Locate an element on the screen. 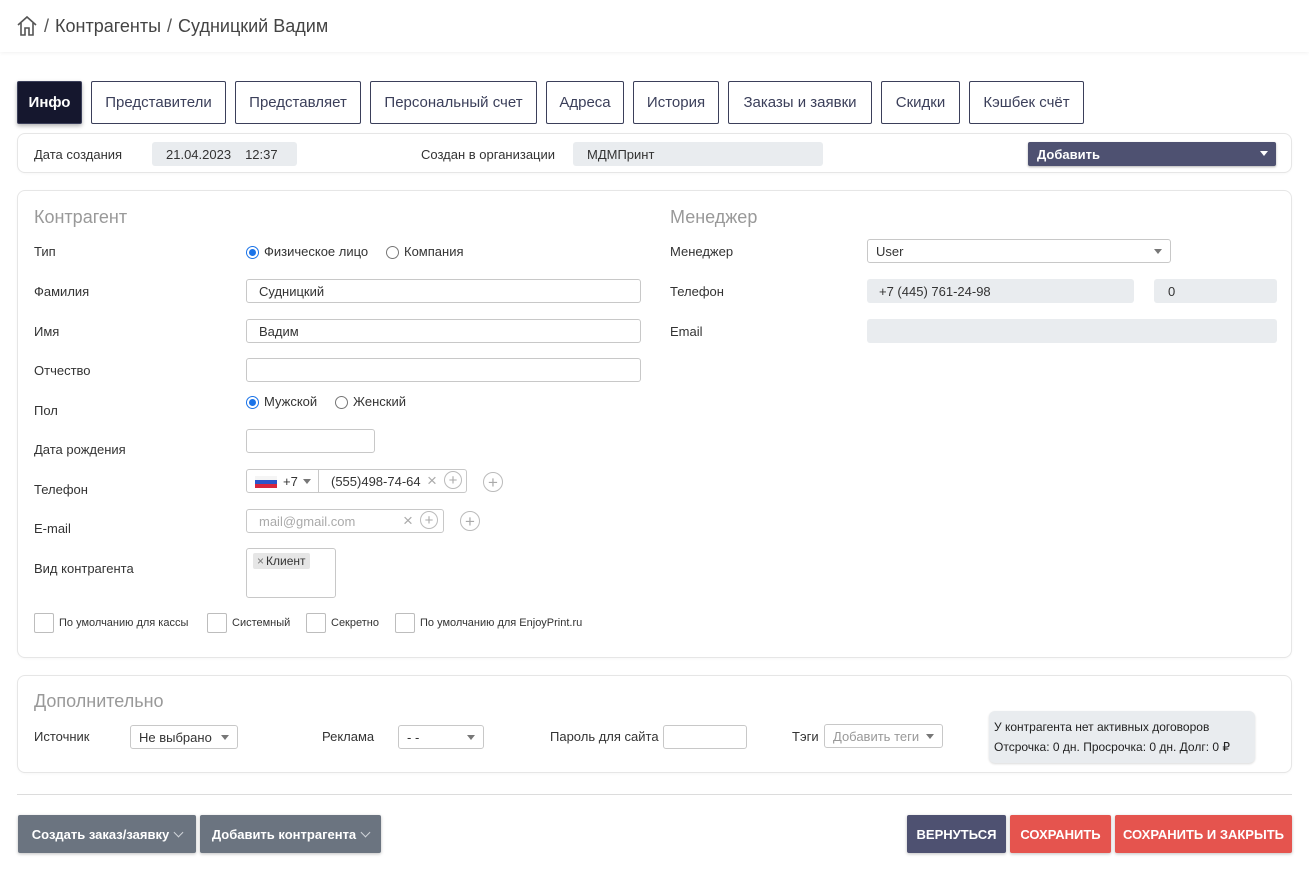  phone-input-group: +7 (555)498-74-64 × + is located at coordinates (356, 481).